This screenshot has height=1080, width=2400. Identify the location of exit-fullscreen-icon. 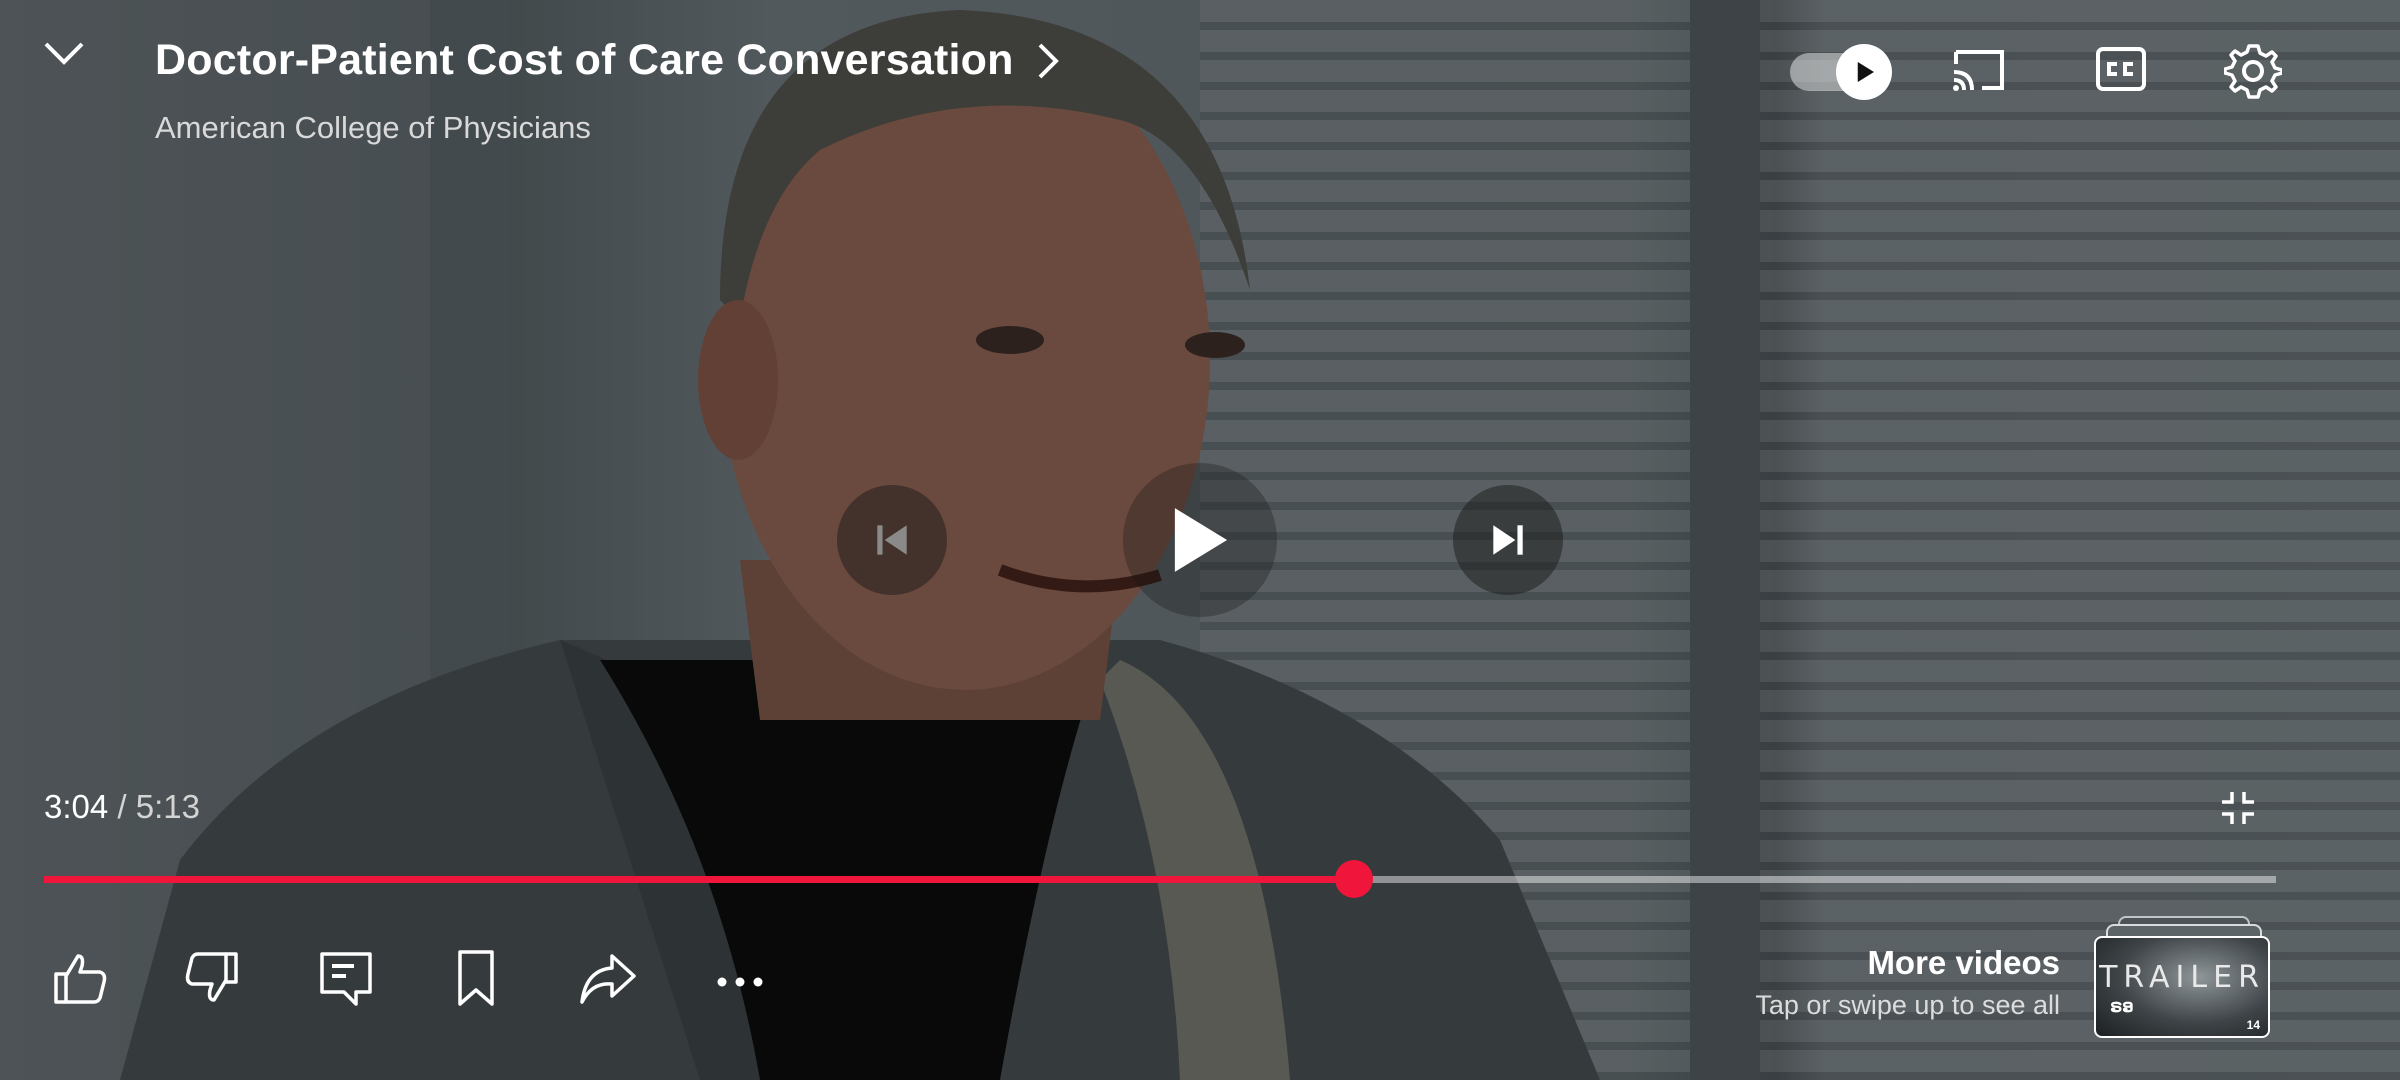
(2238, 808).